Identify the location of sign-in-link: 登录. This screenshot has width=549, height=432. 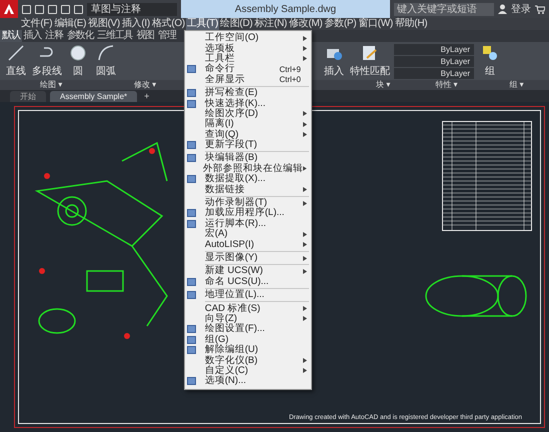
(521, 9).